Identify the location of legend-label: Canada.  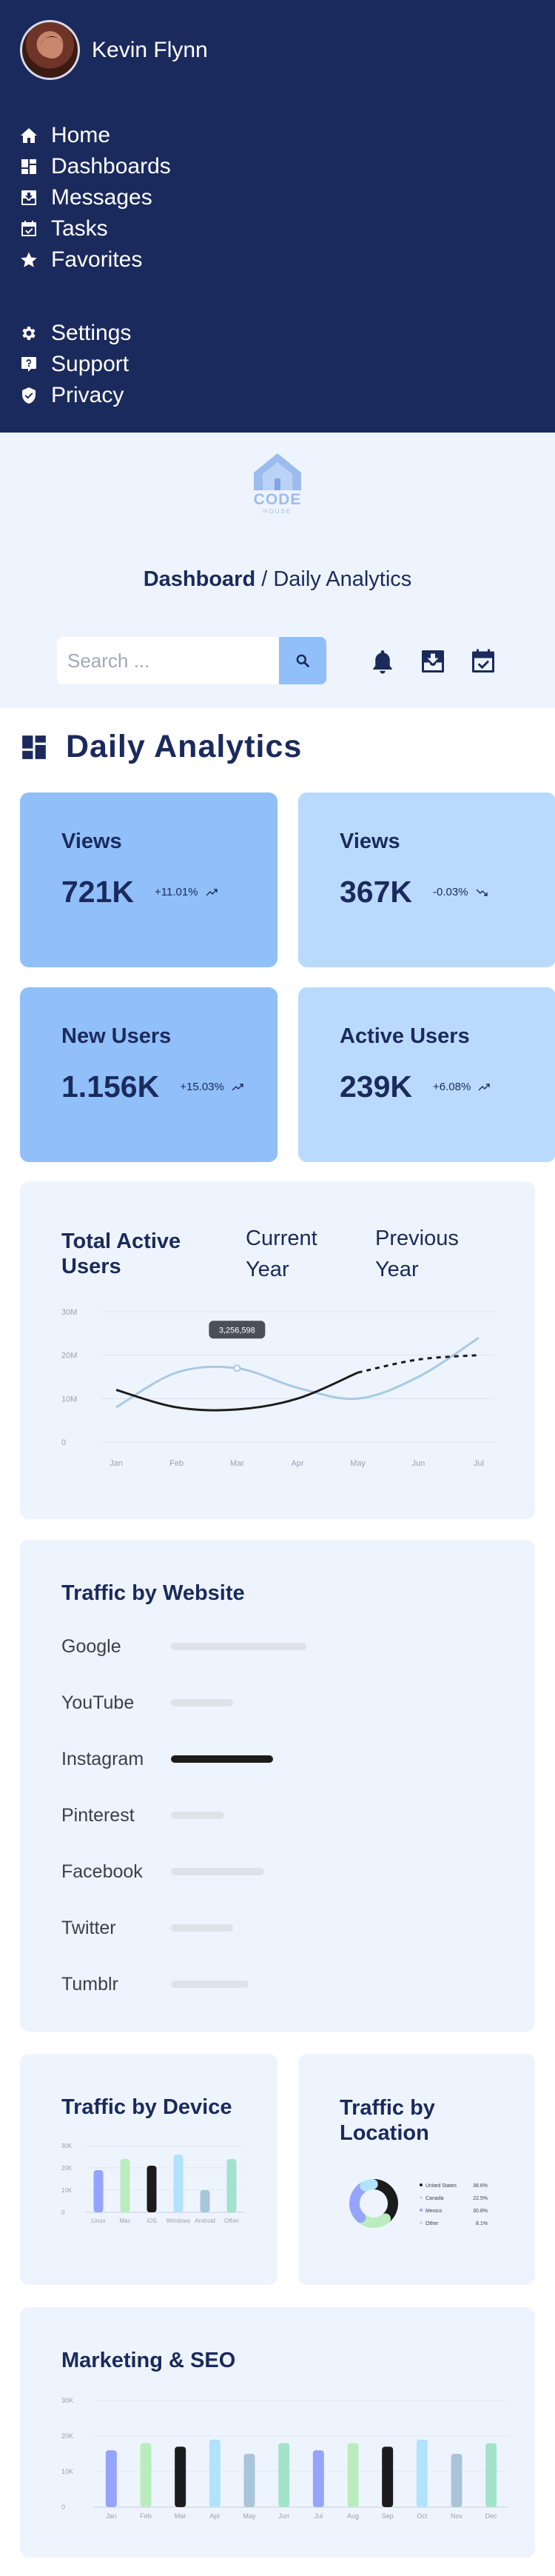
(435, 2198).